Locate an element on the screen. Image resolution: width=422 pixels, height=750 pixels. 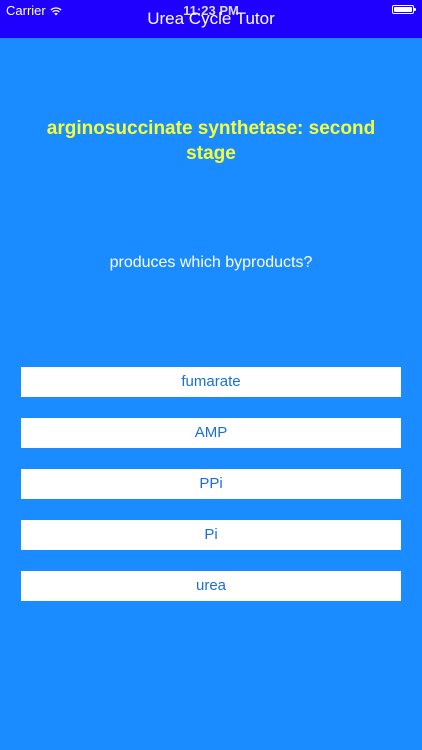
answer-button-pi: Pi is located at coordinates (211, 535).